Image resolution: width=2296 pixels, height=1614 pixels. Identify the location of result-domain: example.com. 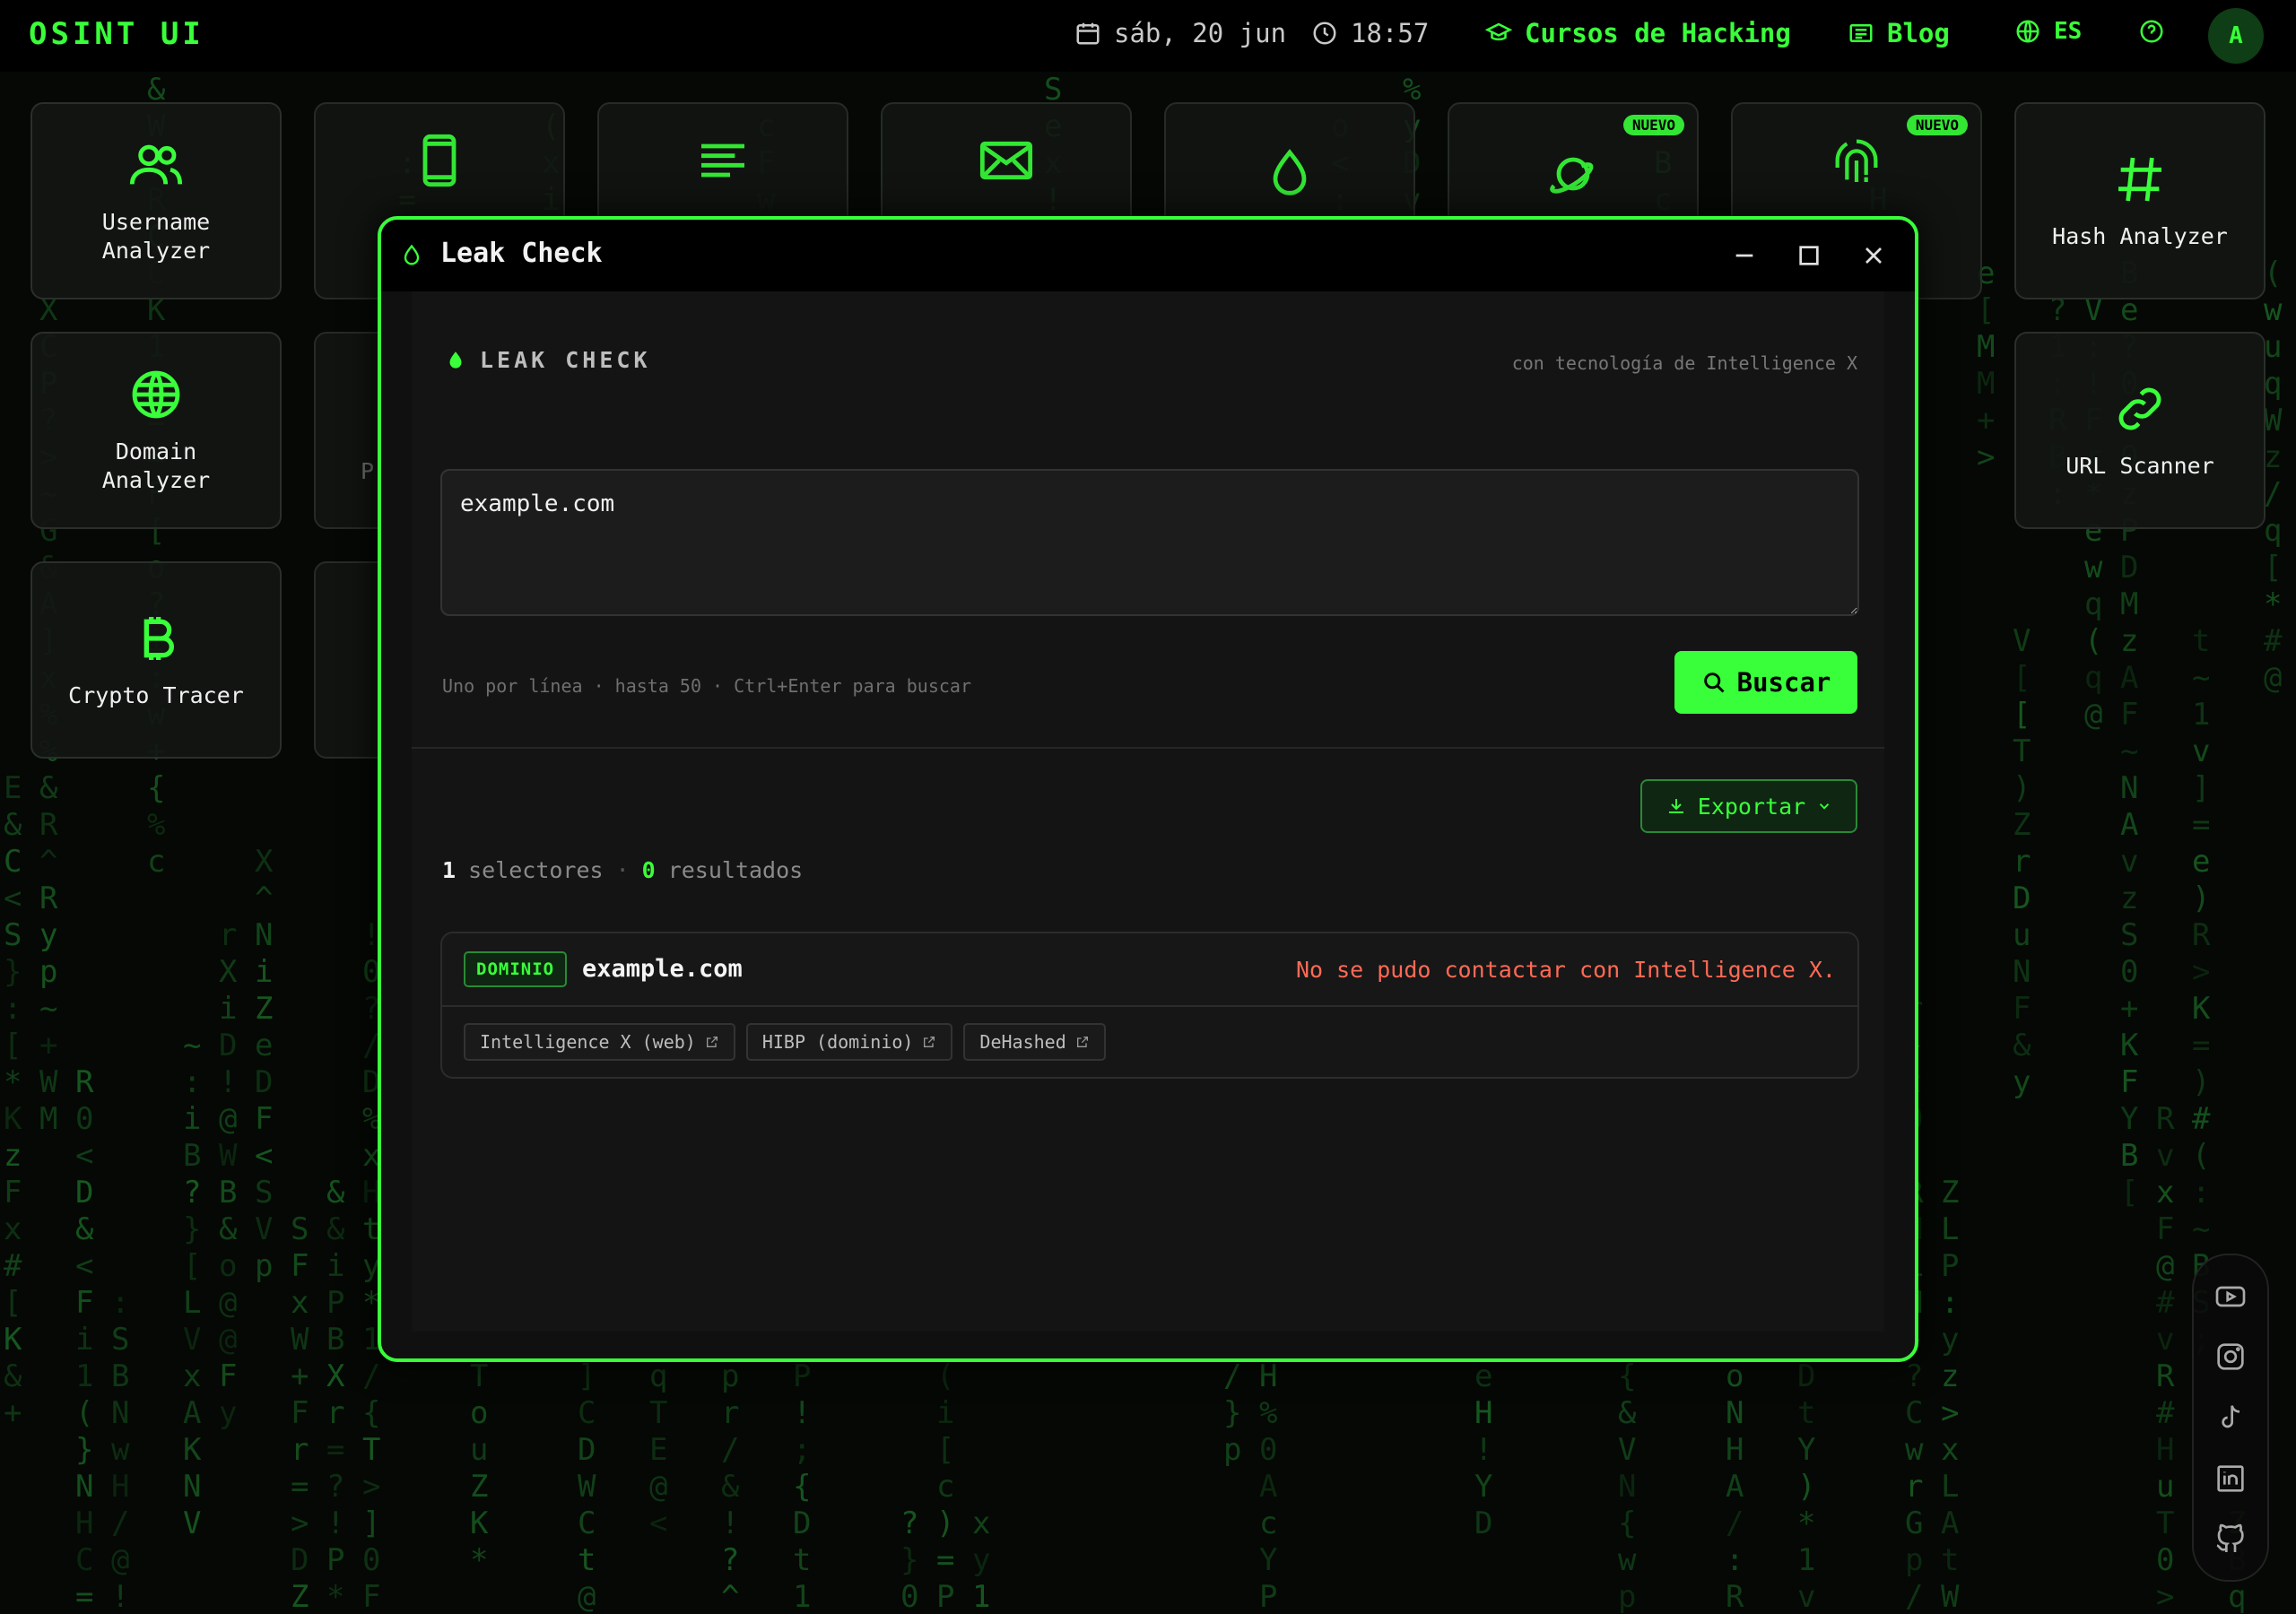
(662, 969).